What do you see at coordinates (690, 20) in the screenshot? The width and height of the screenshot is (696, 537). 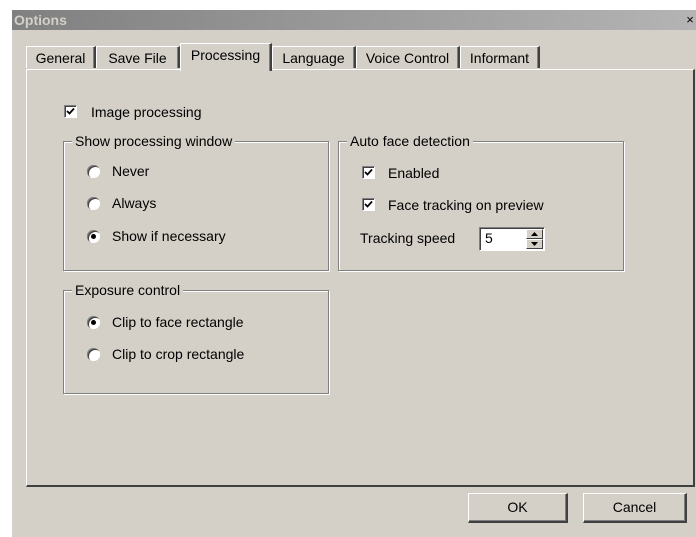 I see `close-icon: ×` at bounding box center [690, 20].